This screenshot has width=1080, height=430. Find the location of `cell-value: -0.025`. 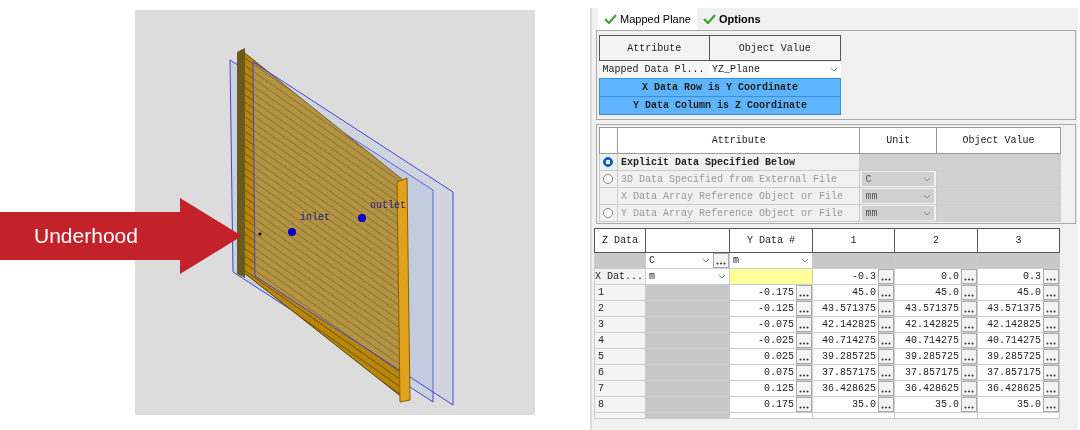

cell-value: -0.025 is located at coordinates (776, 341).